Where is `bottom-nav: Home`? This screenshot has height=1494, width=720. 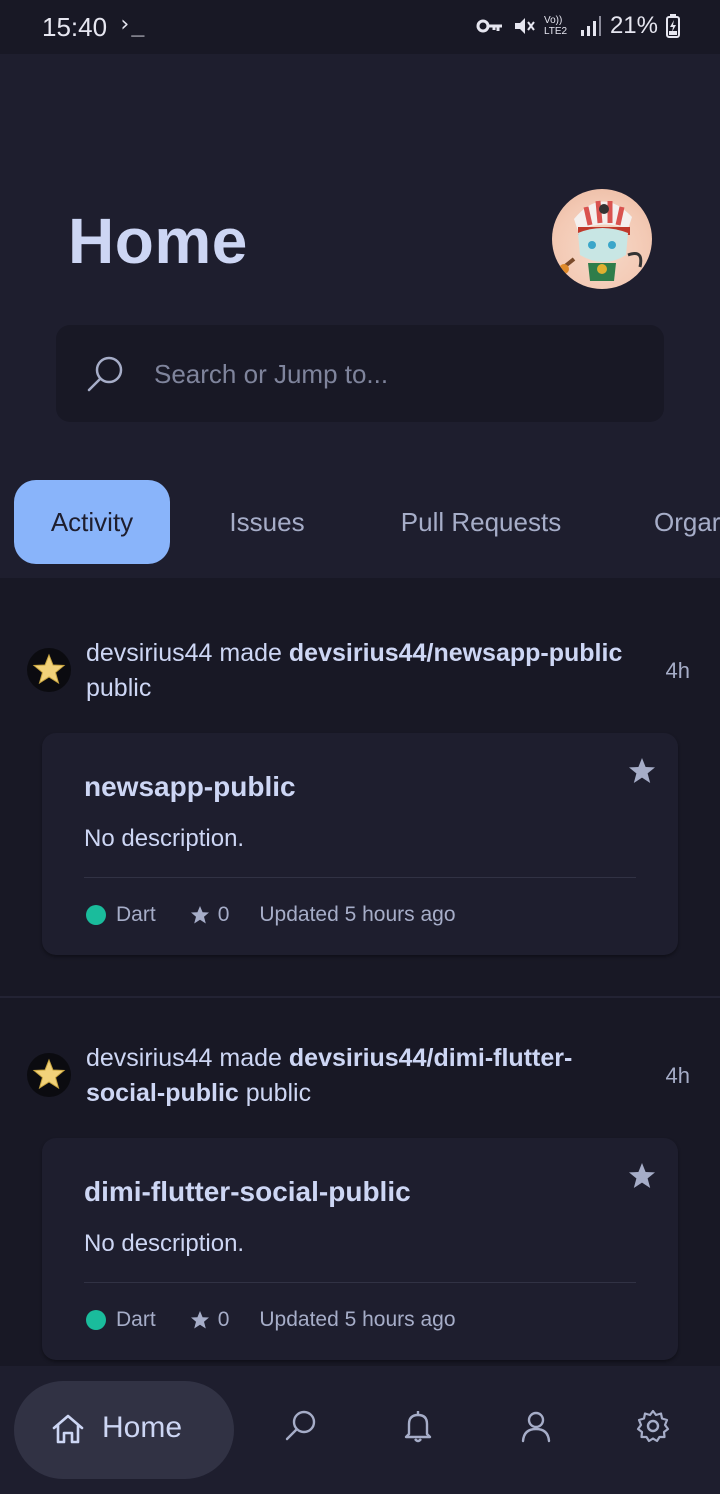
bottom-nav: Home is located at coordinates (360, 1430).